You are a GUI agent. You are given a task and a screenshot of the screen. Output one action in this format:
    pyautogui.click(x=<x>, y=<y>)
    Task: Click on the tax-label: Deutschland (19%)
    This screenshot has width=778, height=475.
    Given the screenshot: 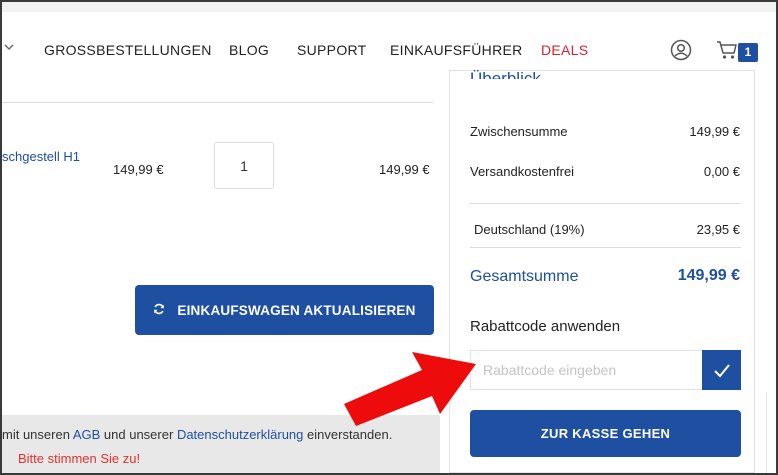 What is the action you would take?
    pyautogui.click(x=529, y=229)
    